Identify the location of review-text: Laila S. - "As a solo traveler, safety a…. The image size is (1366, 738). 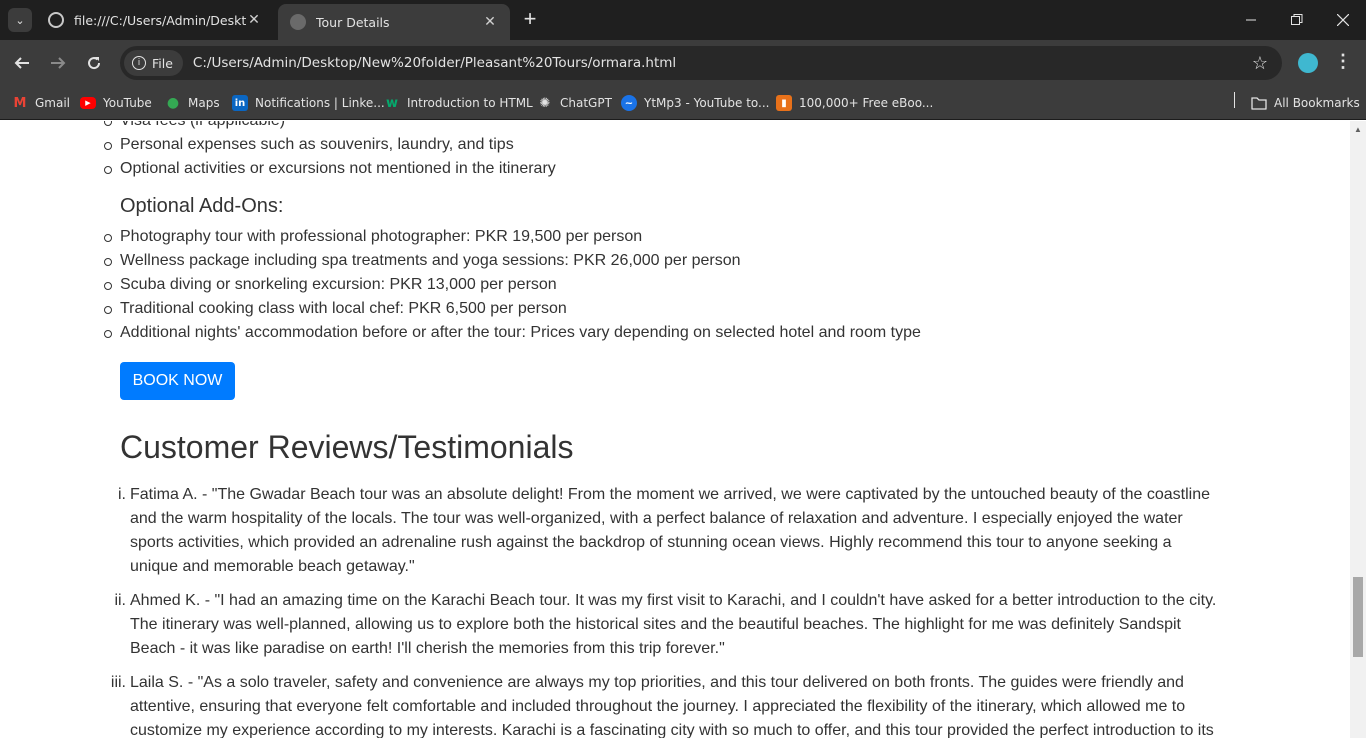
(672, 706).